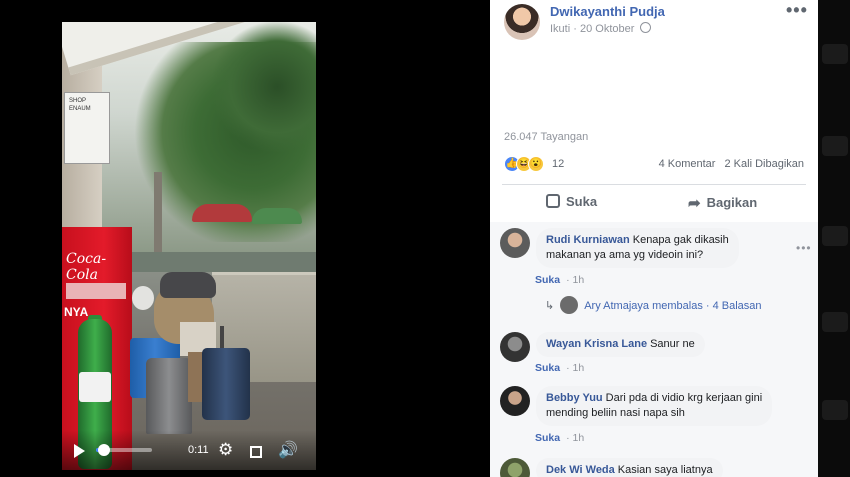  I want to click on thumb-up-icon, so click(553, 201).